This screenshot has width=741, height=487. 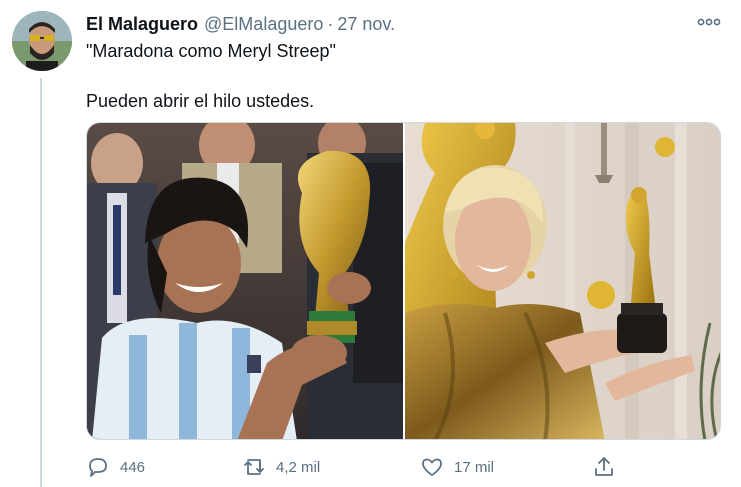 What do you see at coordinates (133, 467) in the screenshot?
I see `reply-count: 446` at bounding box center [133, 467].